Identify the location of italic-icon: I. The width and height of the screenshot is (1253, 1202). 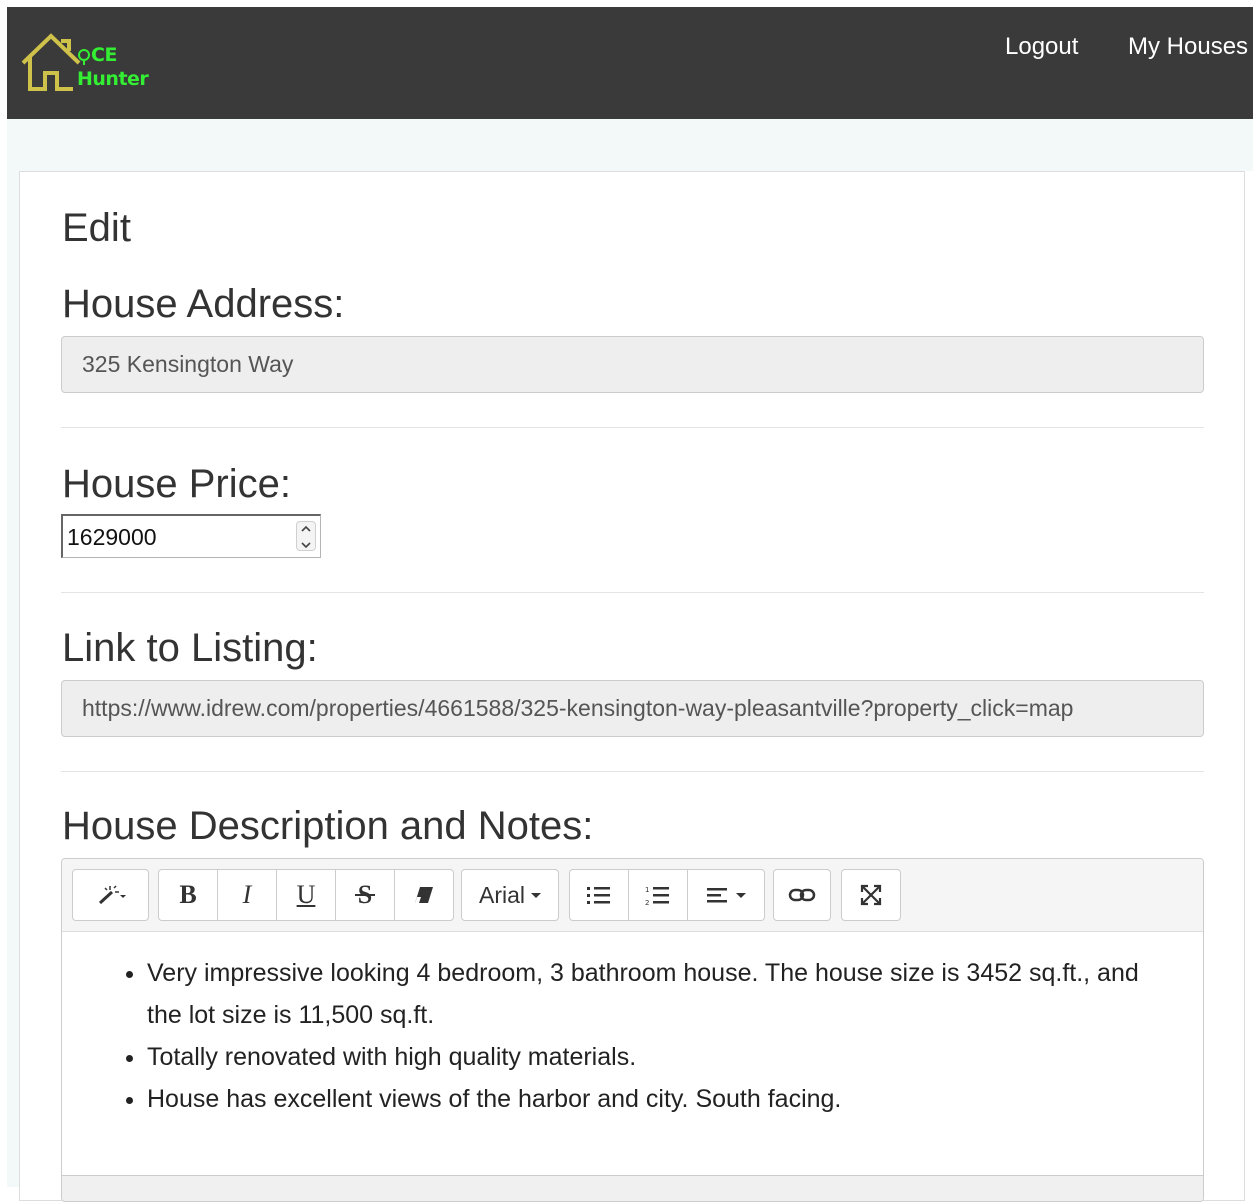
(247, 894).